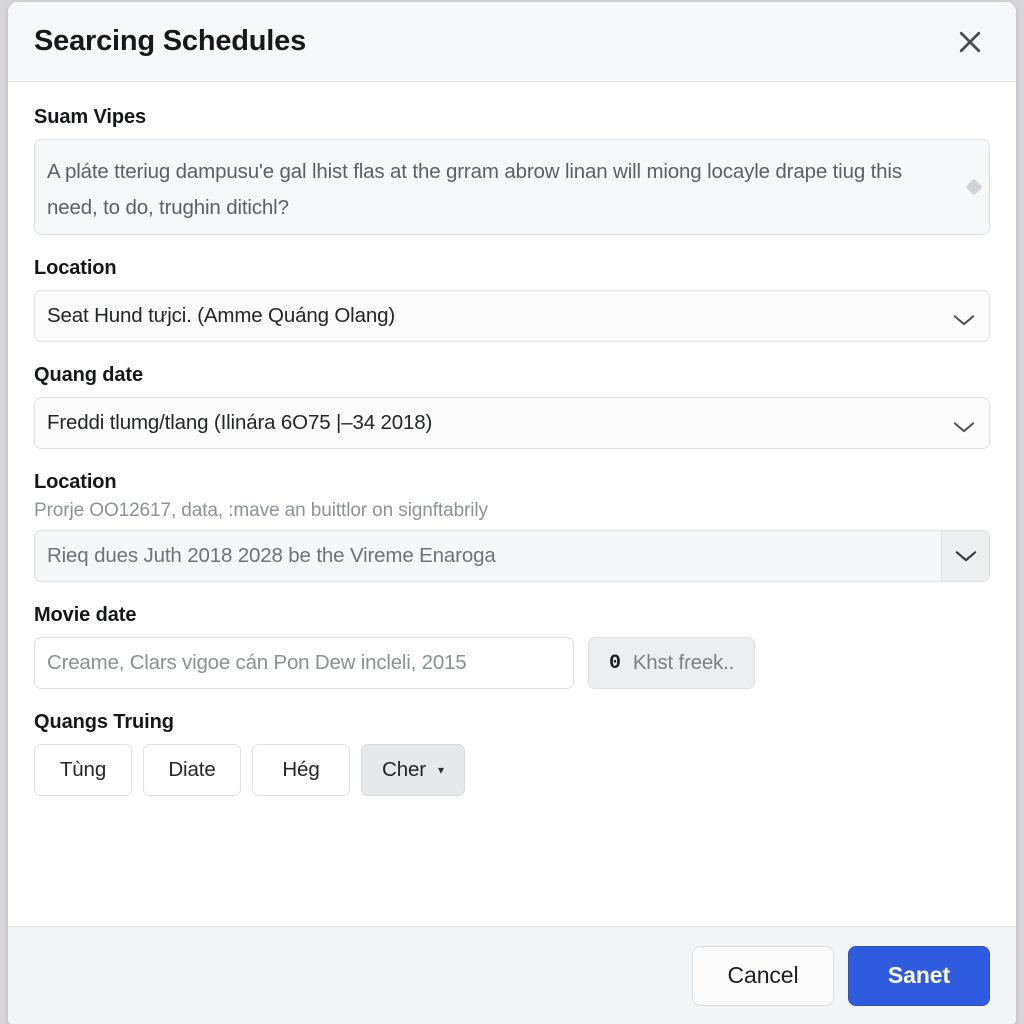 The width and height of the screenshot is (1024, 1024). I want to click on dialog-title: Searcing Schedules, so click(170, 41).